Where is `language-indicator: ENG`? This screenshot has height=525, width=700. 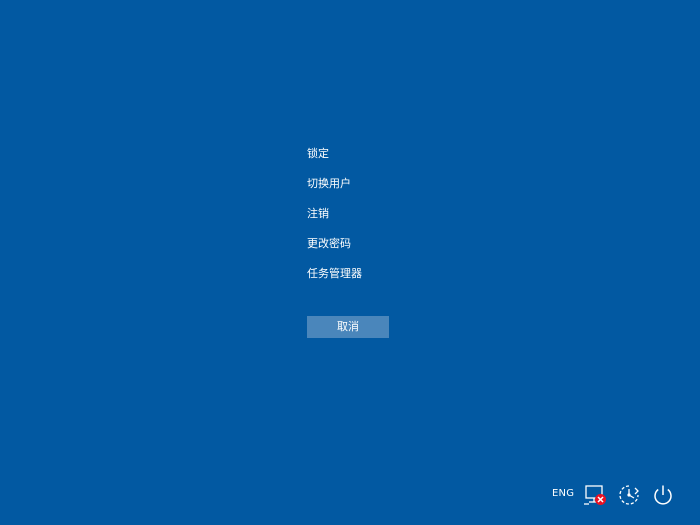
language-indicator: ENG is located at coordinates (563, 494).